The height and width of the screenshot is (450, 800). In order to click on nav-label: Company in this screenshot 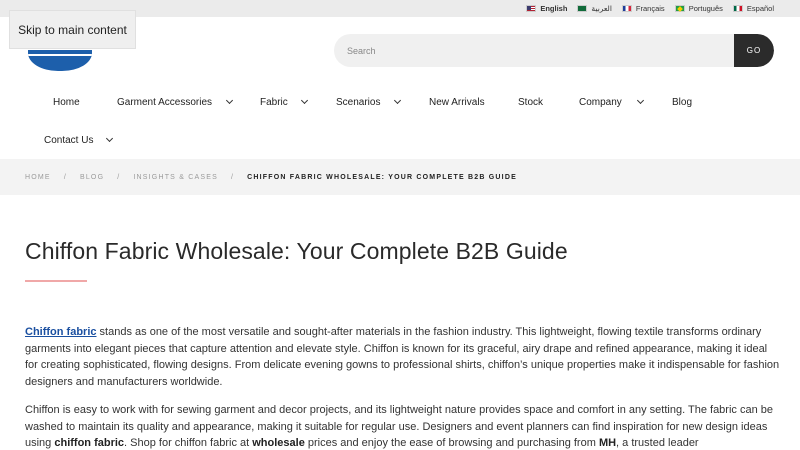, I will do `click(600, 102)`.